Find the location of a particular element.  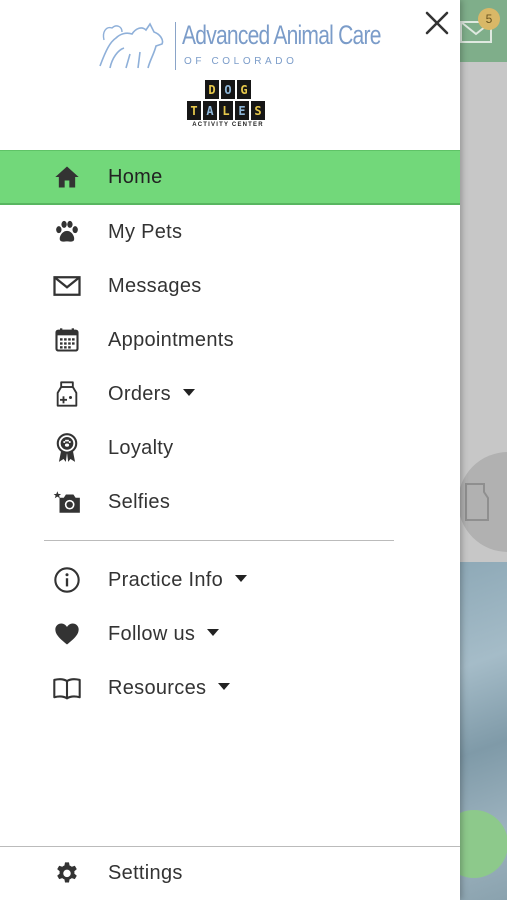

dog-tales-letter: S is located at coordinates (258, 110).